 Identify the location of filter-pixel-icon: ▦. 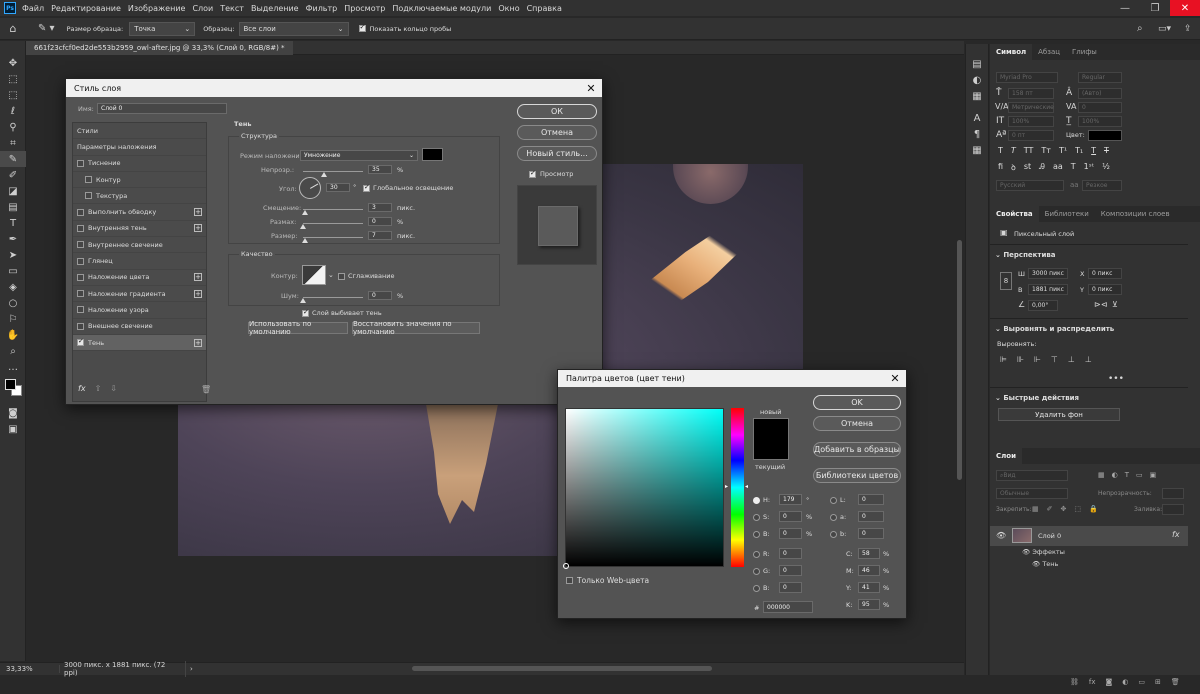
(1101, 475).